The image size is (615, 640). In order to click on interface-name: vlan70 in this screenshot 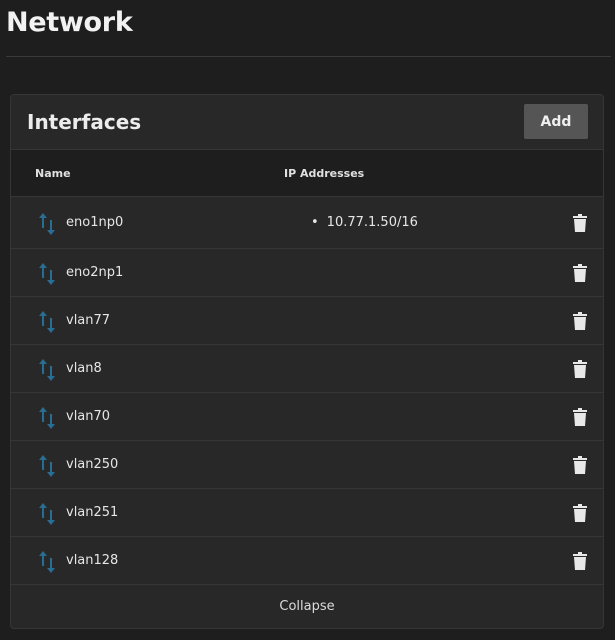, I will do `click(88, 416)`.